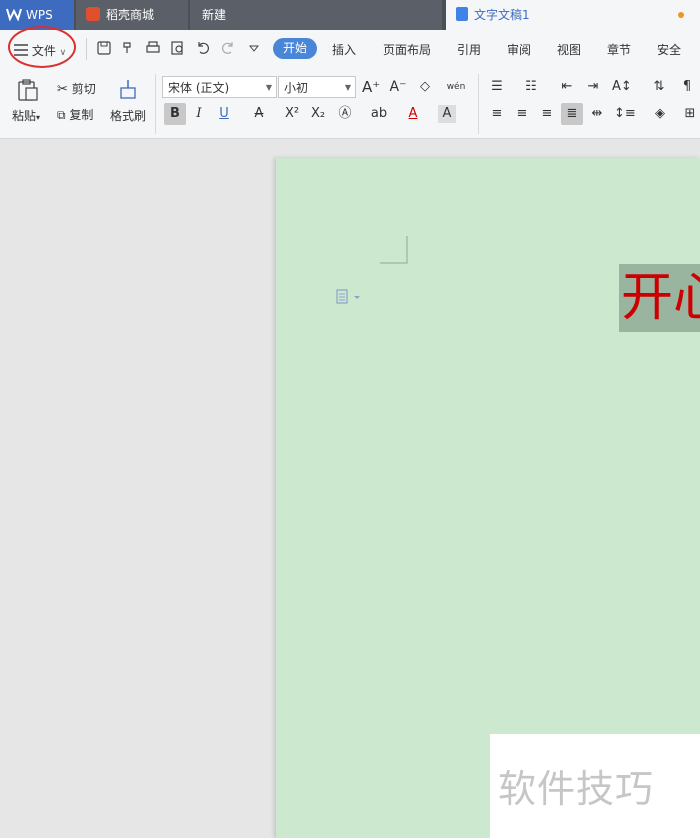 Image resolution: width=700 pixels, height=838 pixels. I want to click on sort-icon: ⇅, so click(659, 87).